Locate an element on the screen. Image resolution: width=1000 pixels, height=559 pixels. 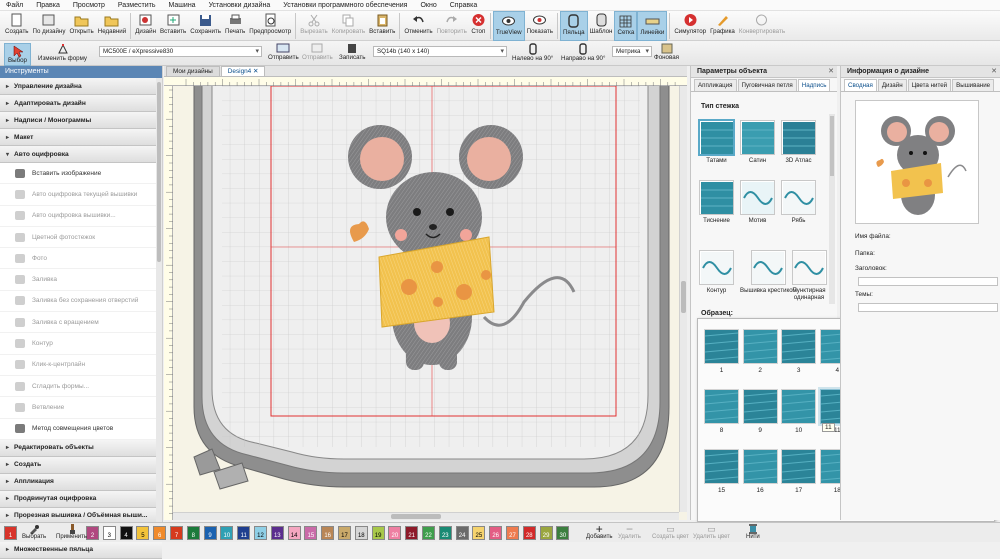
toolbar-button-design: Дизайн is located at coordinates (145, 26).